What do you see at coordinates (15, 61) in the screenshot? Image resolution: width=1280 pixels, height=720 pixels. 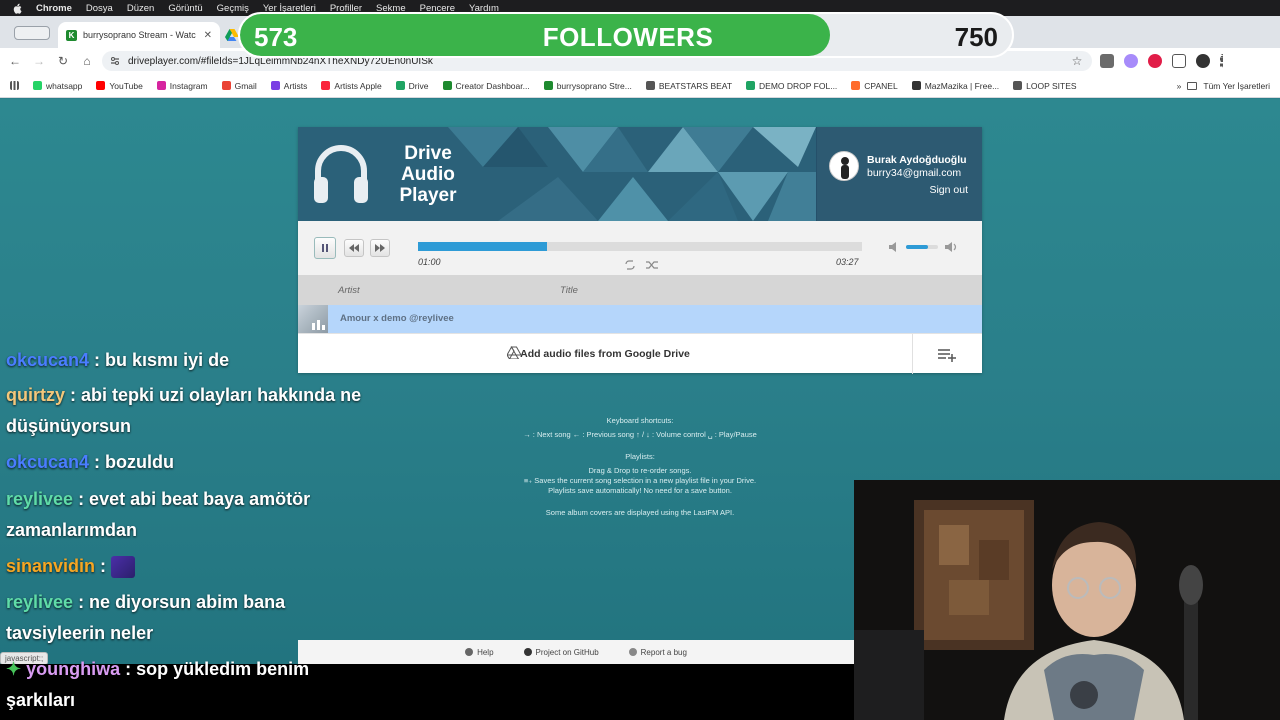 I see `back-icon: ←` at bounding box center [15, 61].